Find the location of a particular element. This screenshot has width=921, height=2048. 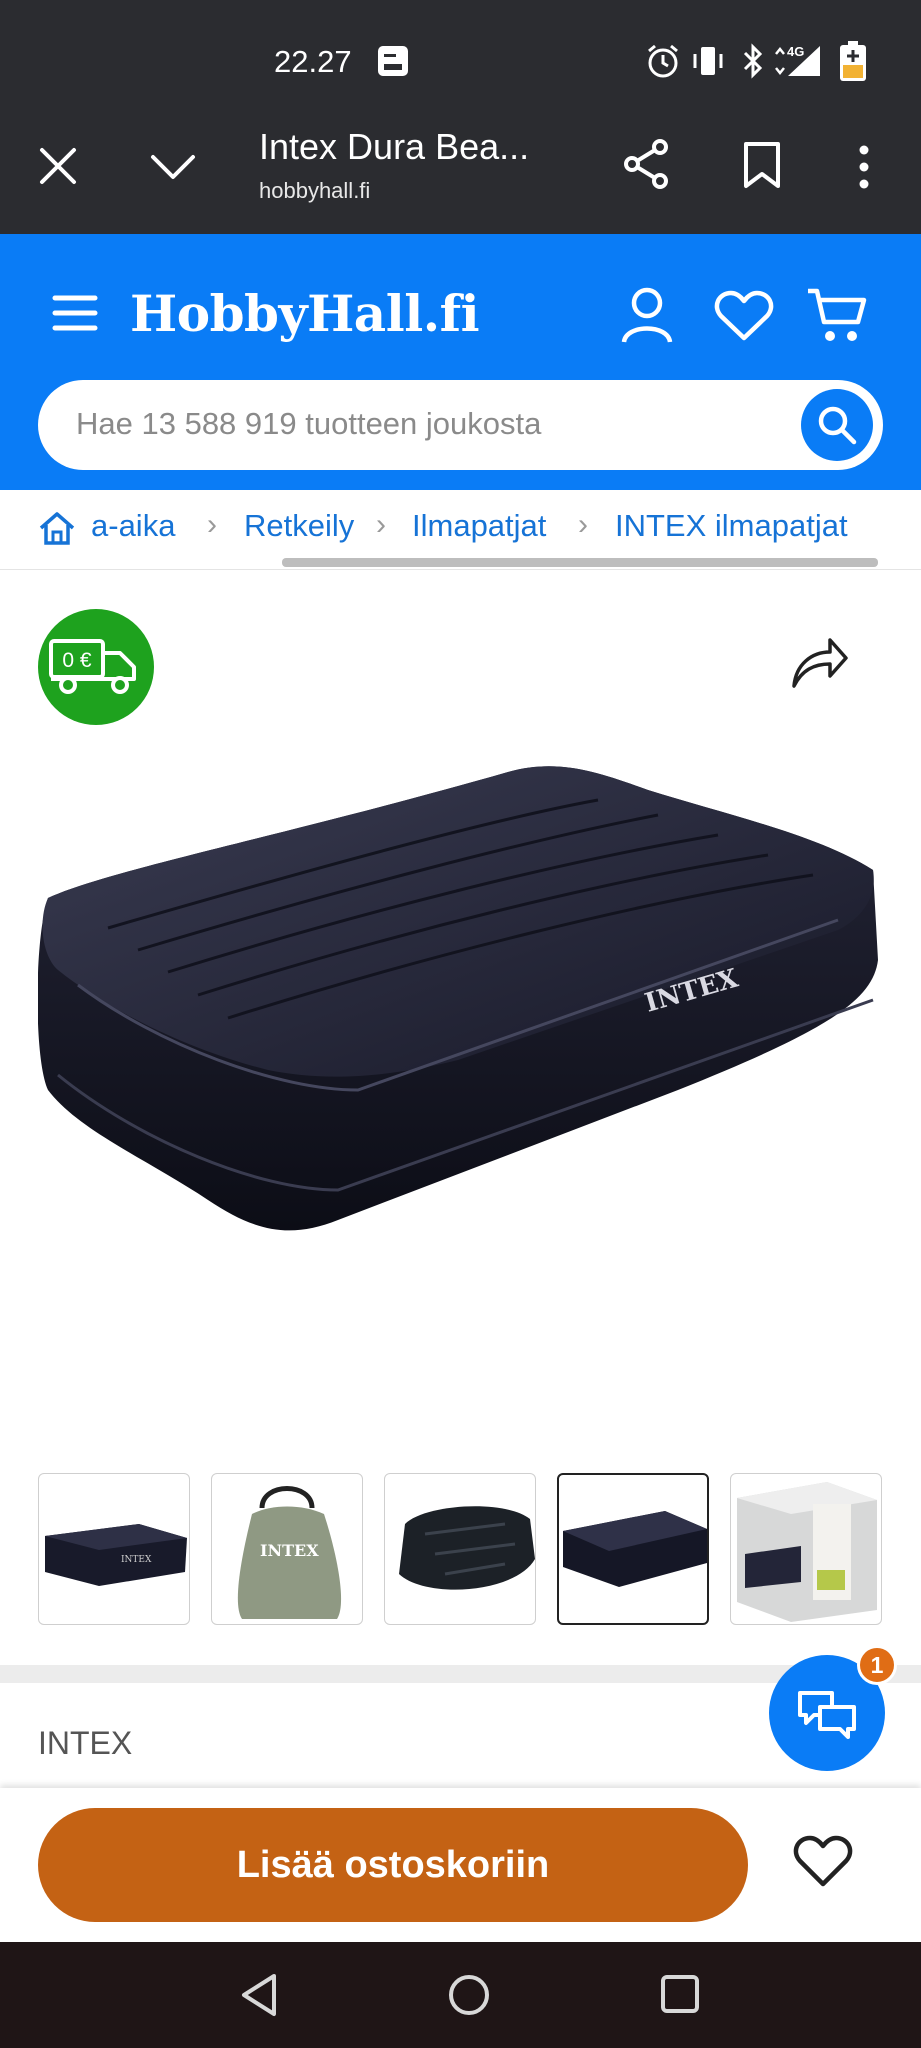

share-arrow-icon is located at coordinates (820, 662).